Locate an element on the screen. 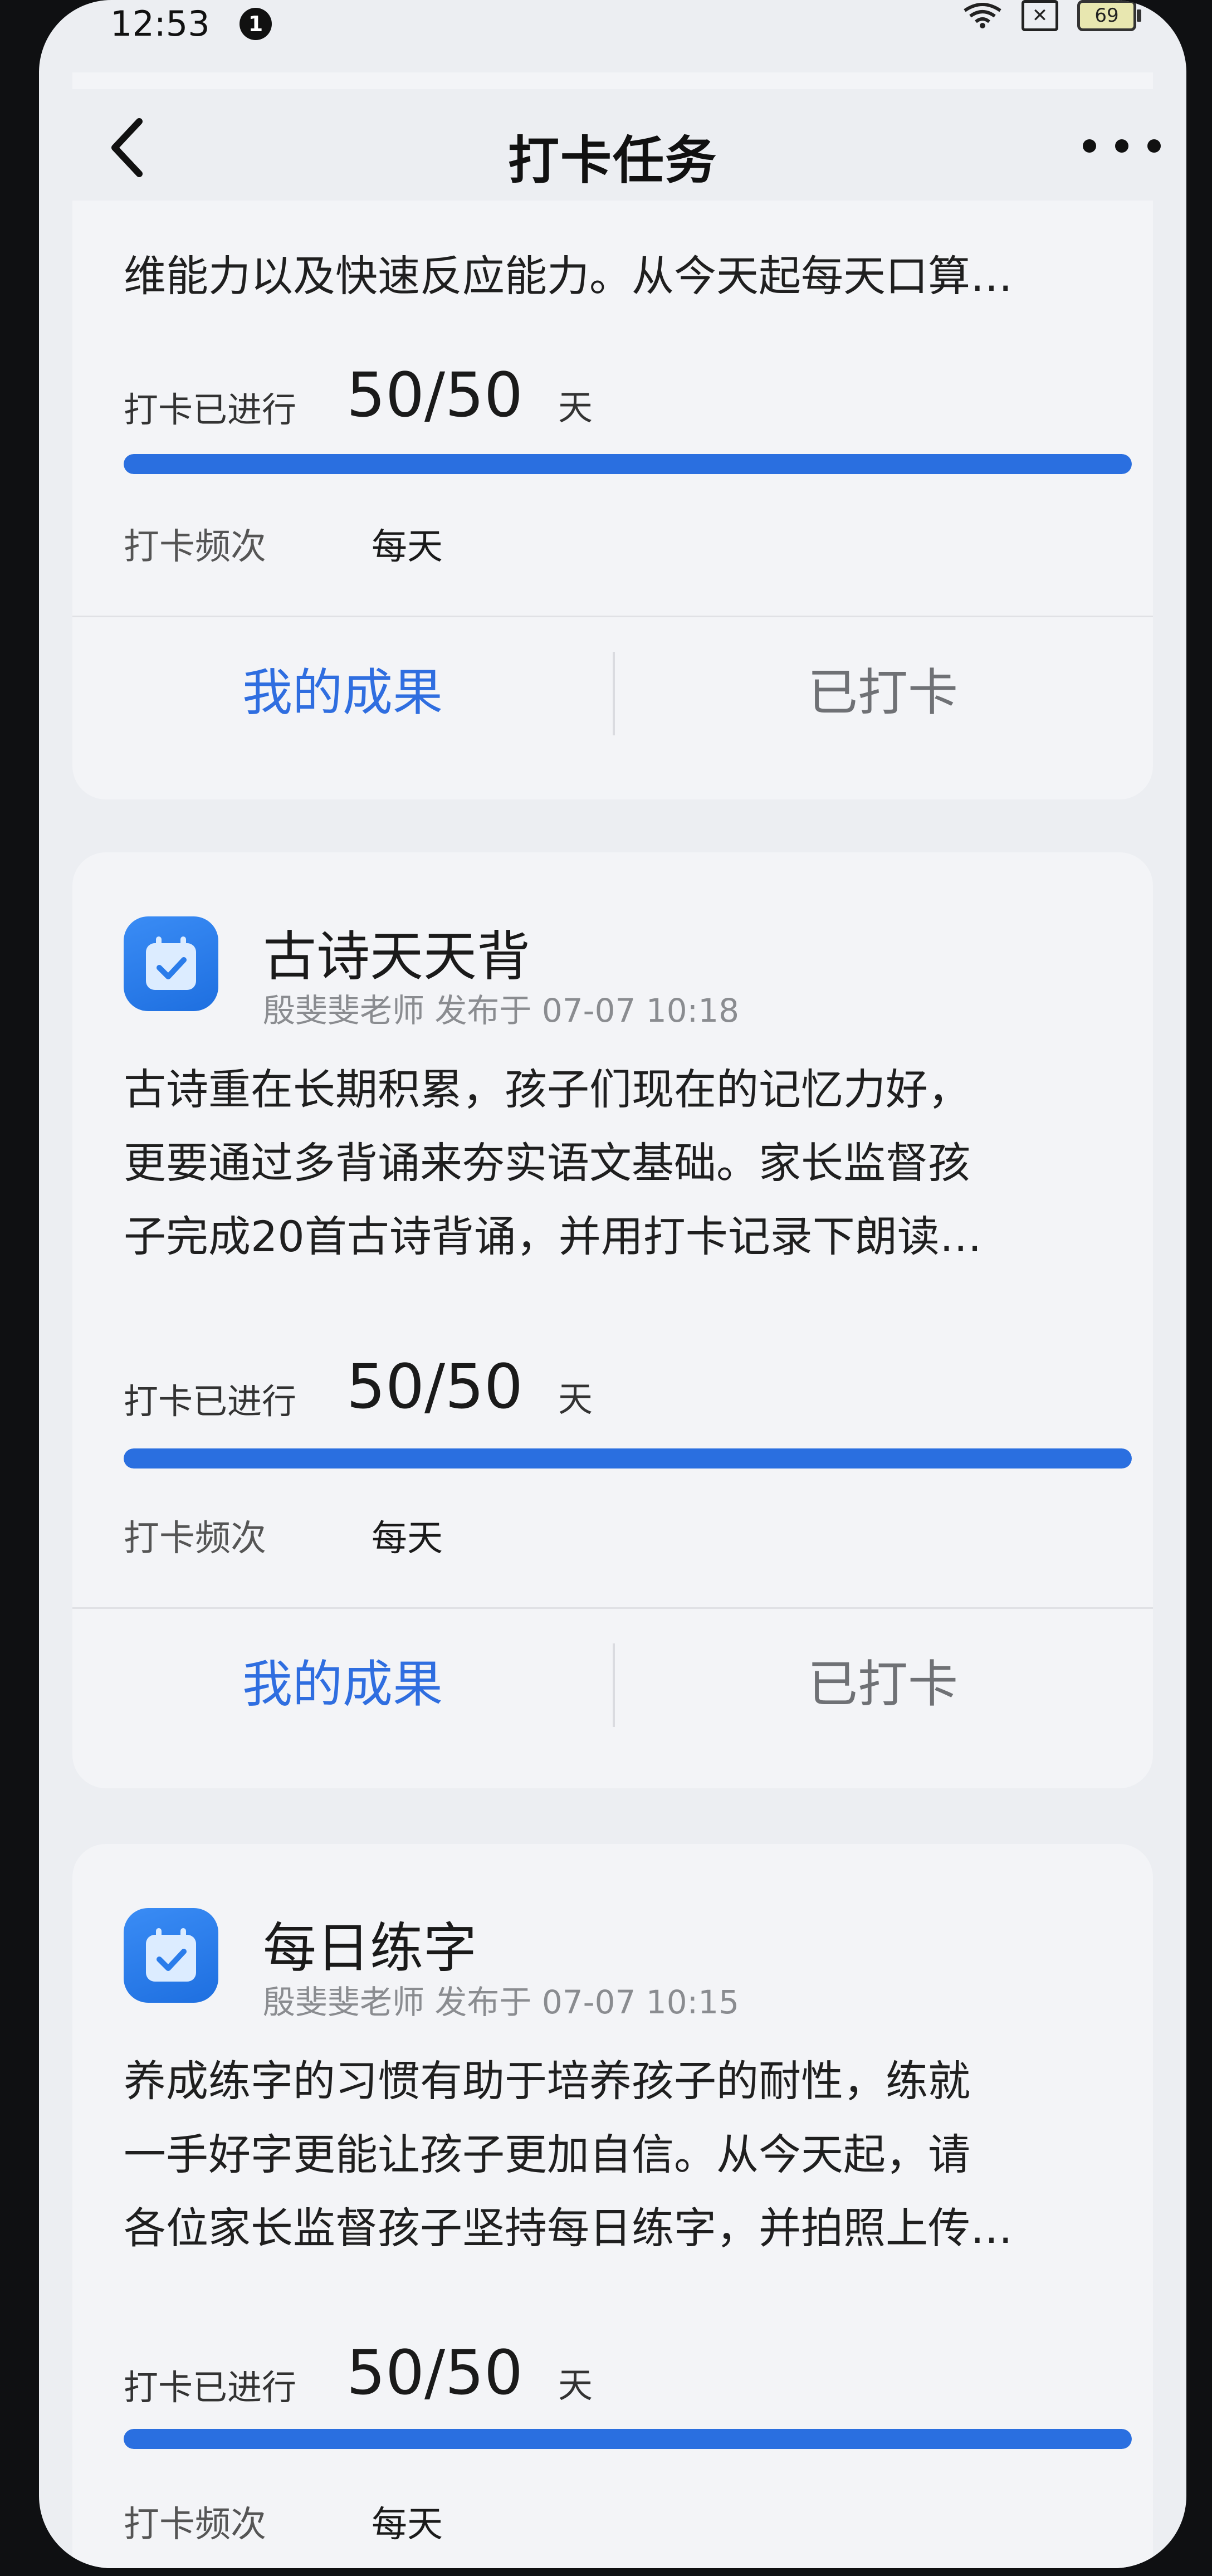 This screenshot has height=2576, width=1212. no-sim-icon: ✕ is located at coordinates (1040, 15).